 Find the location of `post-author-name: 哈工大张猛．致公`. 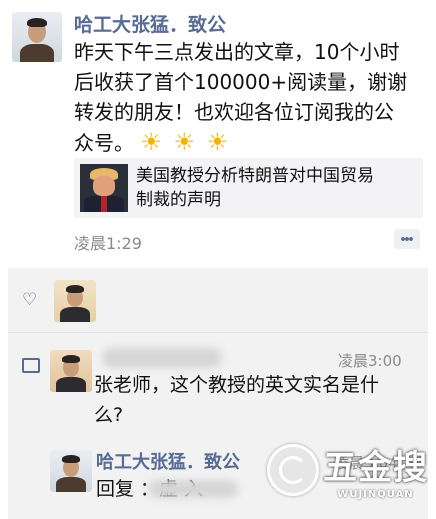

post-author-name: 哈工大张猛．致公 is located at coordinates (150, 23).